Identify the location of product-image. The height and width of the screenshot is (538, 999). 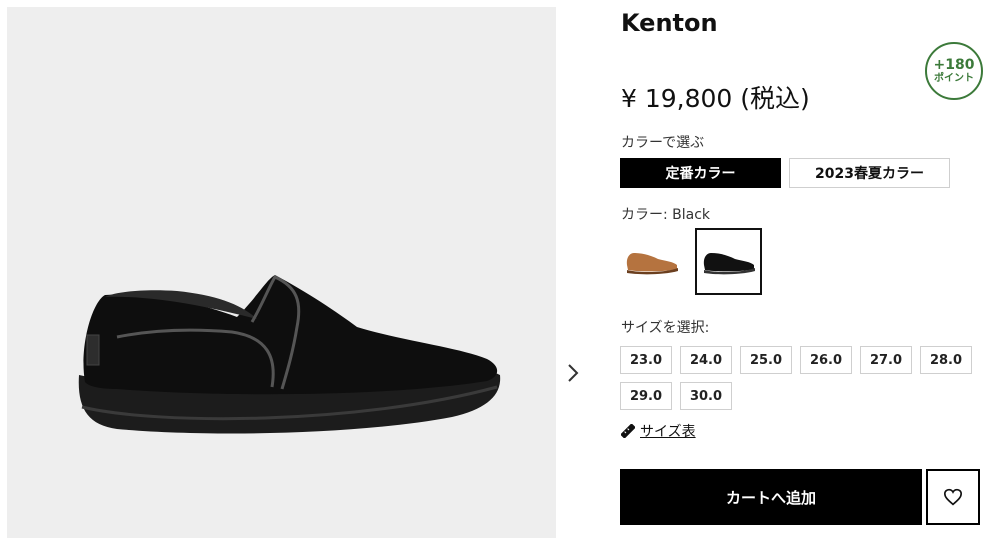
(289, 354).